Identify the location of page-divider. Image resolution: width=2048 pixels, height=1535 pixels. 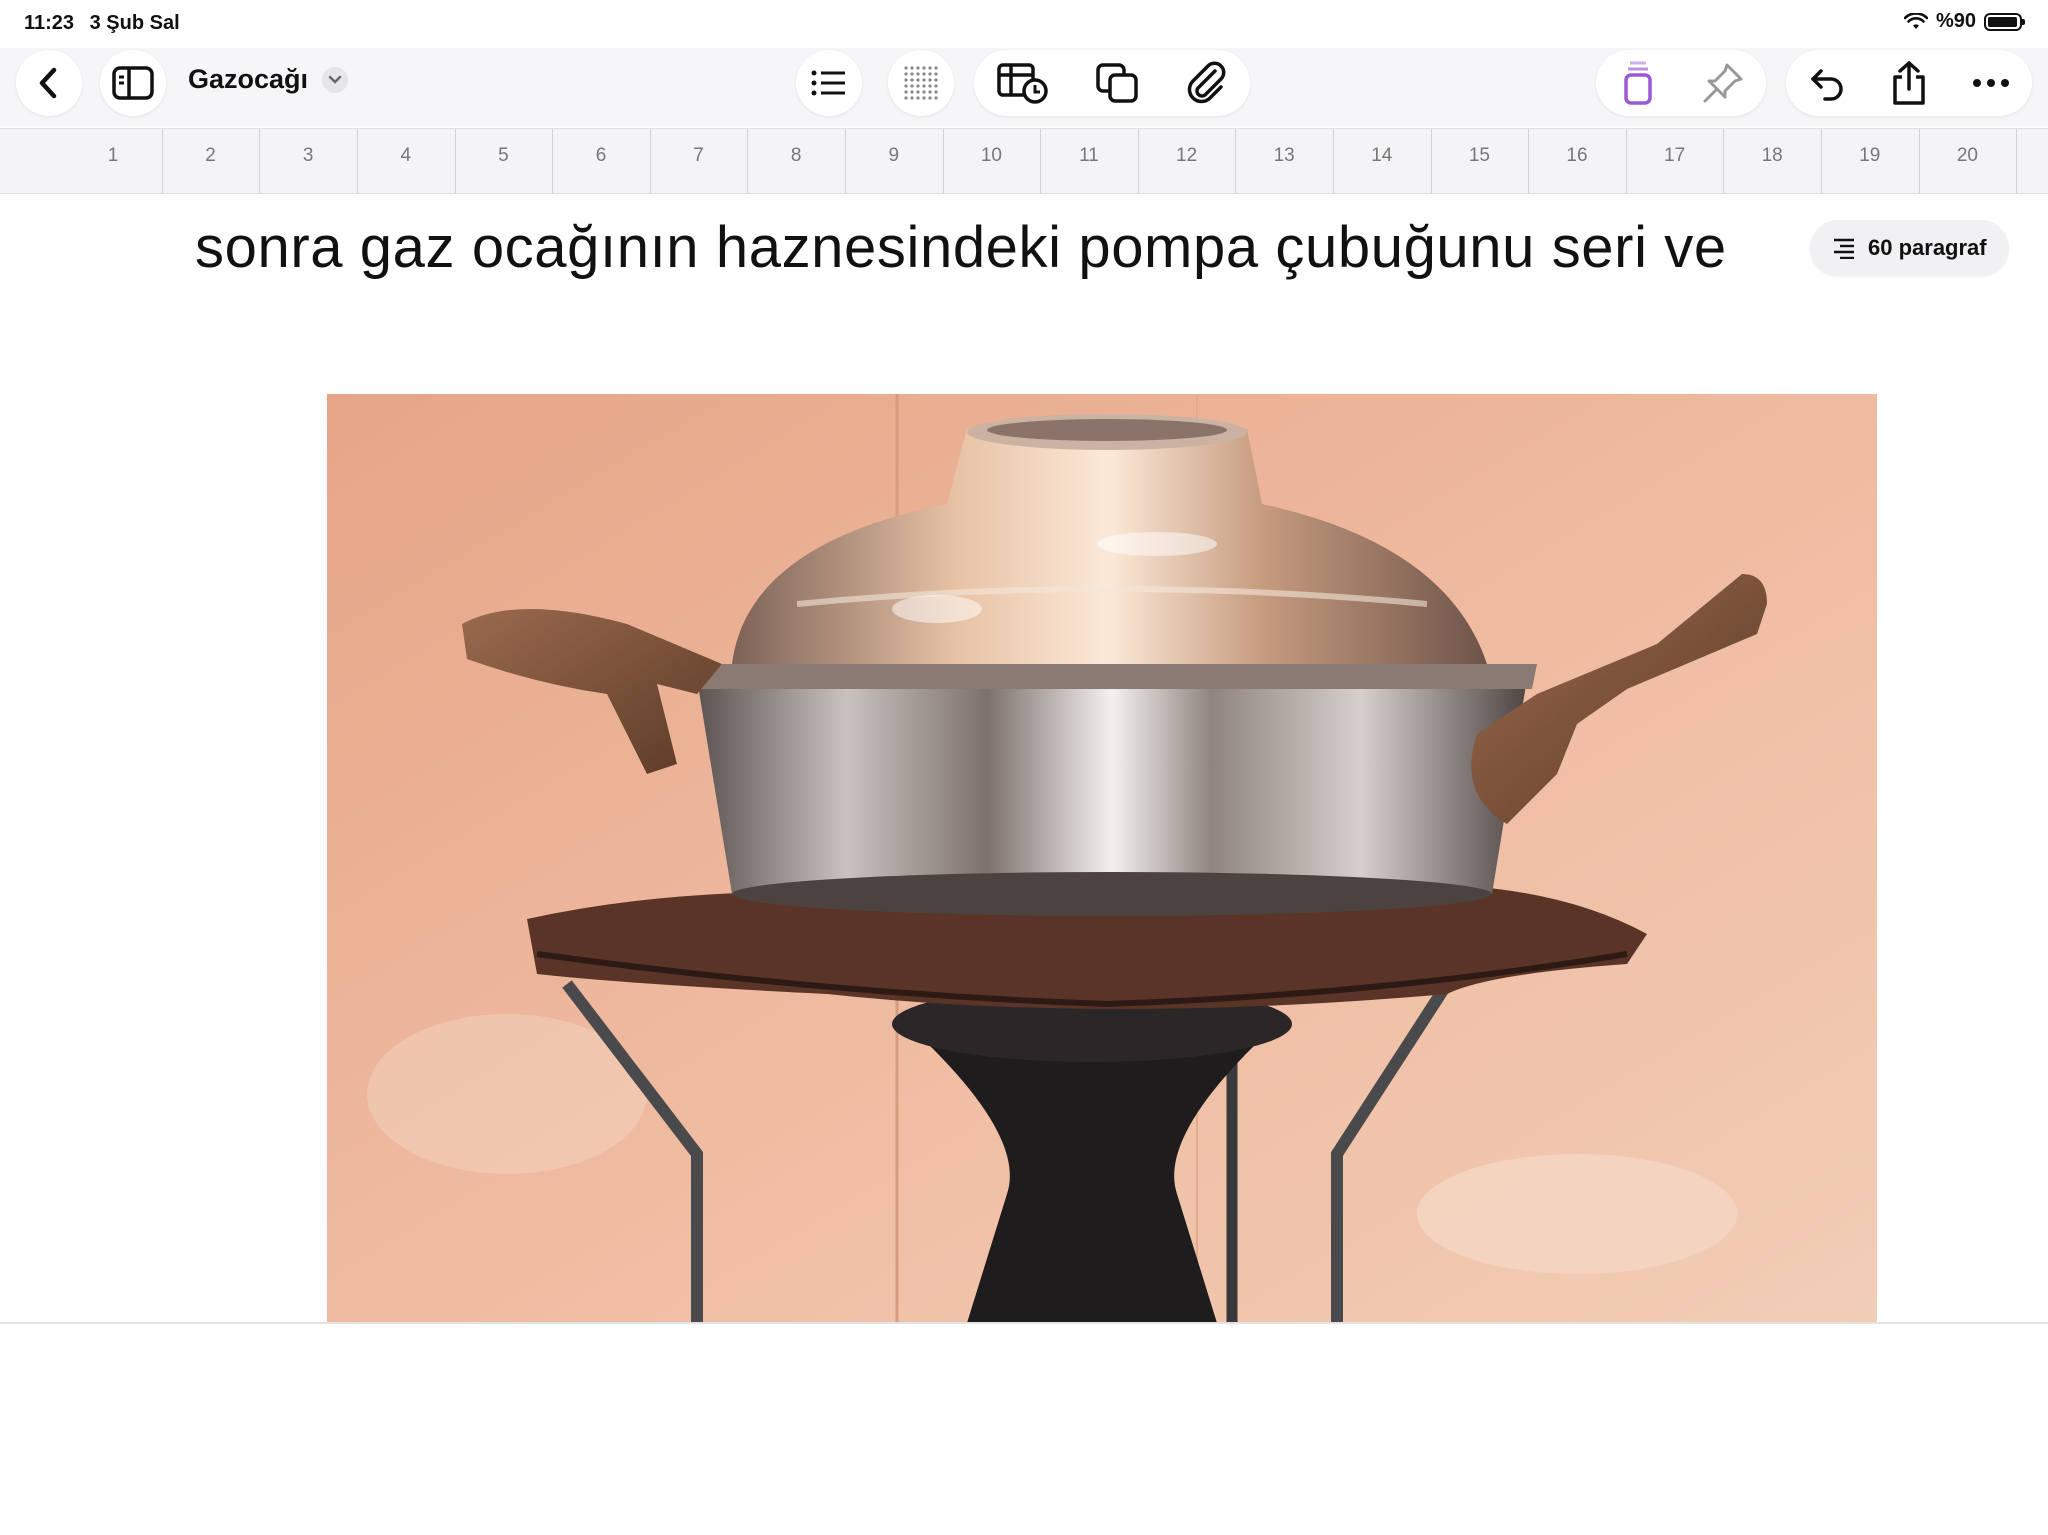
(1024, 1323).